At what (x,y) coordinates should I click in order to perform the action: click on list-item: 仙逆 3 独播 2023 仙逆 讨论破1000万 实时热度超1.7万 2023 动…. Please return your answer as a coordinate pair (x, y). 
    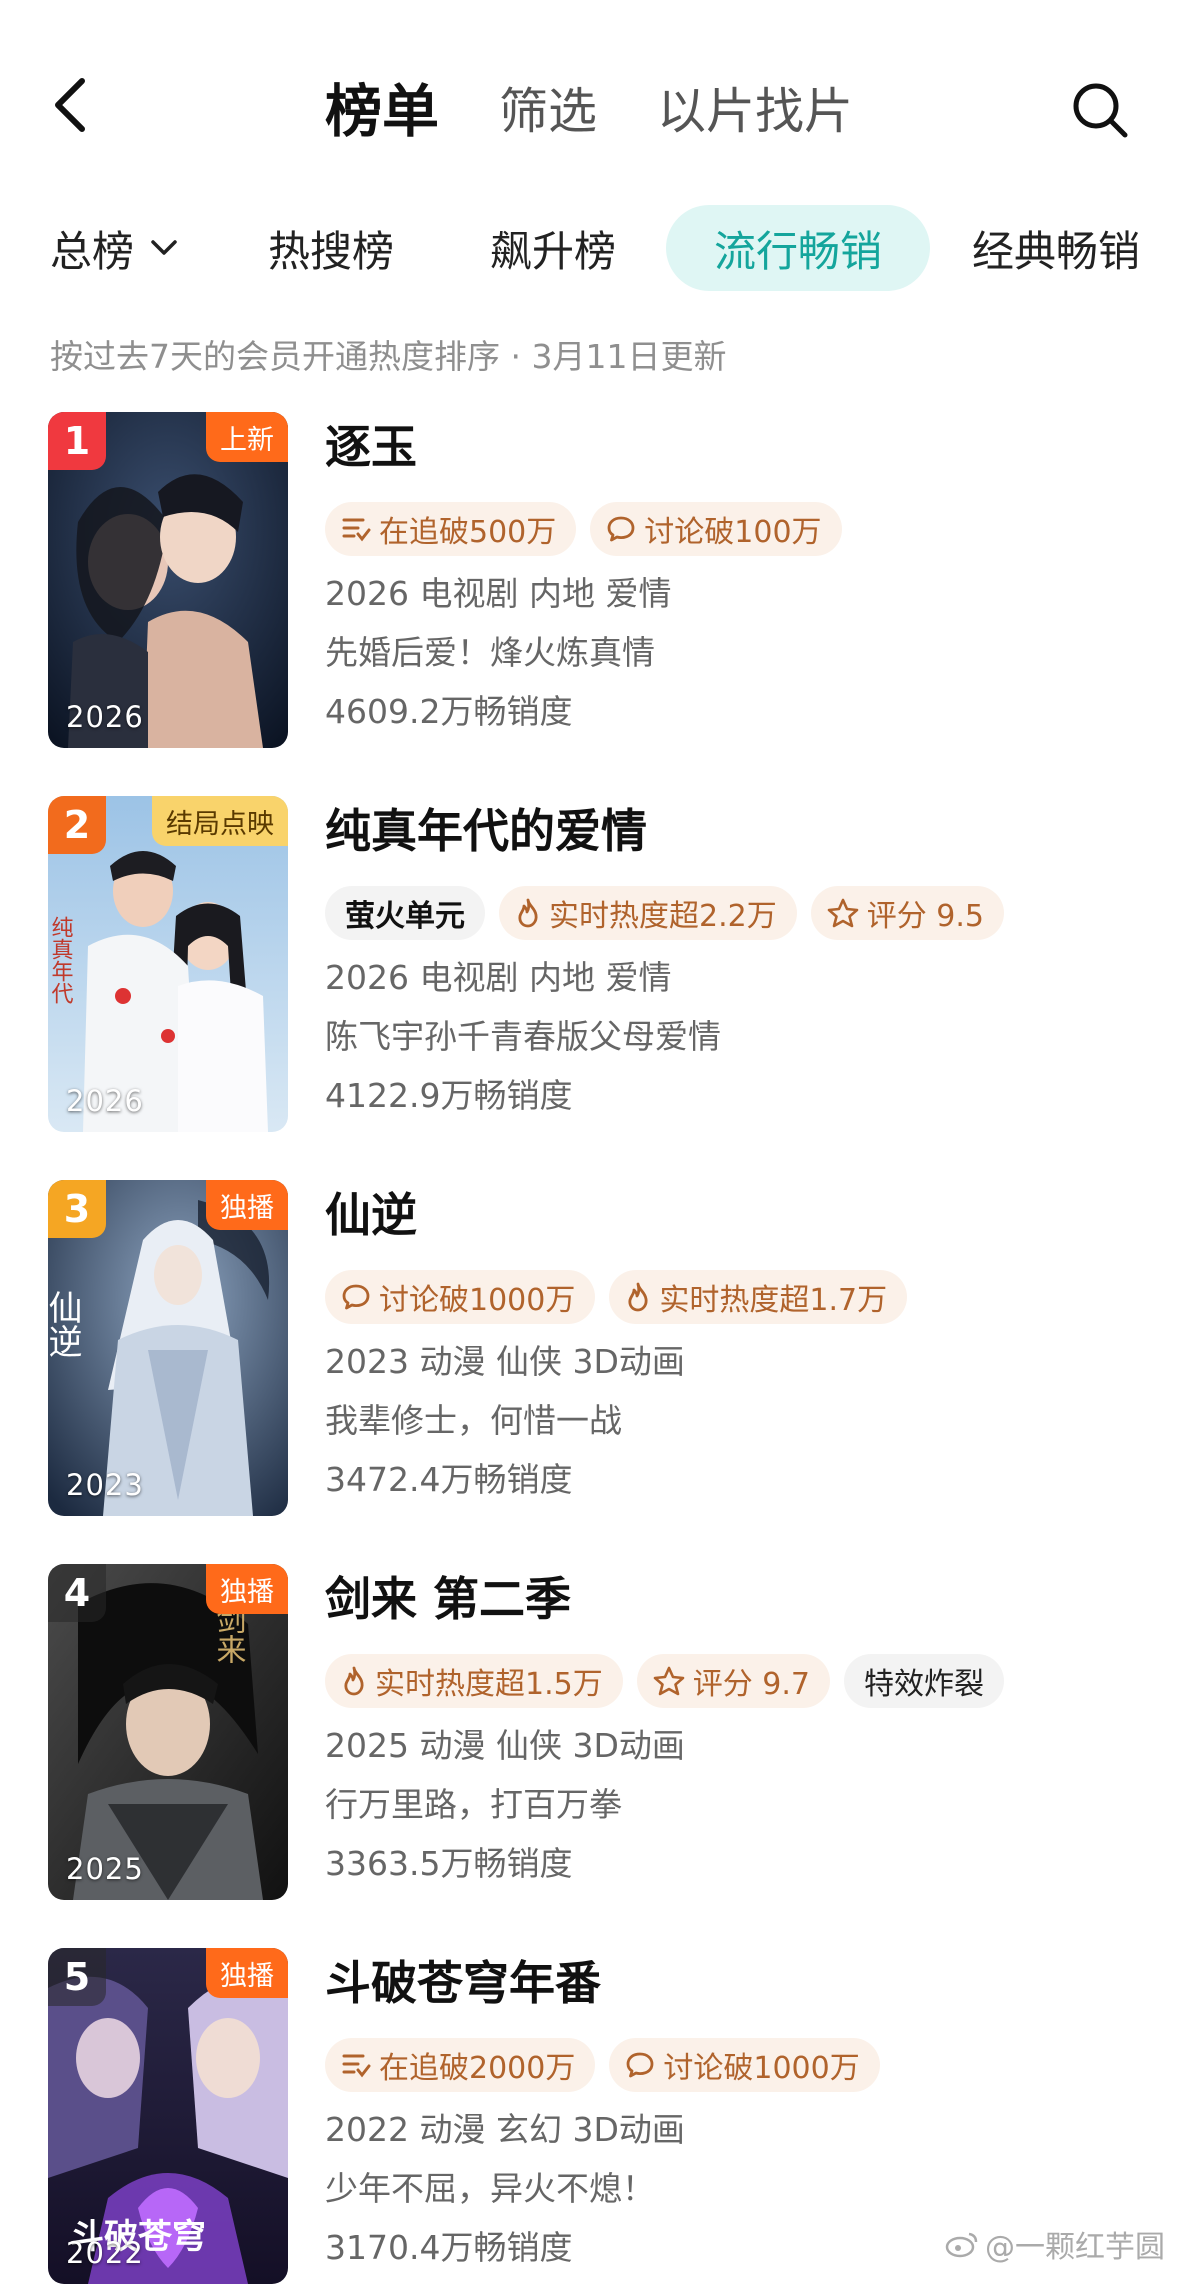
    Looking at the image, I should click on (589, 1350).